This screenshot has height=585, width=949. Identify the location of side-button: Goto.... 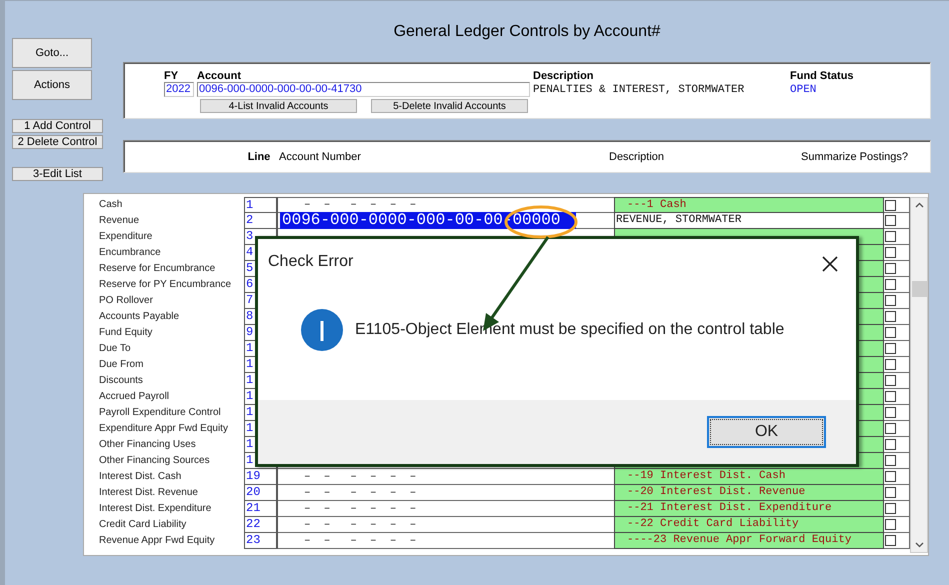
(52, 53).